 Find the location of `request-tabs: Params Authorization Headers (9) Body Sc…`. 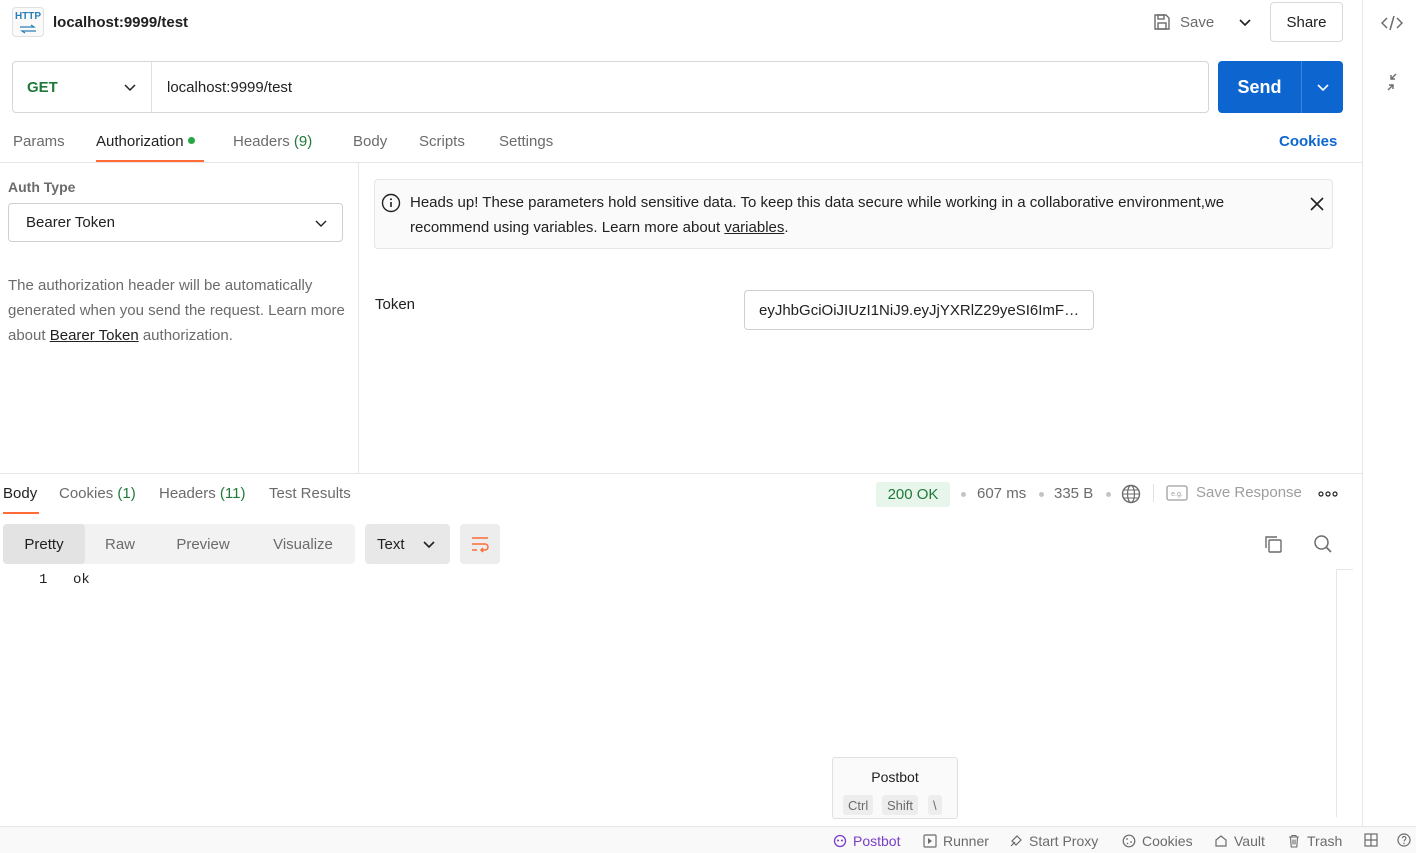

request-tabs: Params Authorization Headers (9) Body Sc… is located at coordinates (681, 144).